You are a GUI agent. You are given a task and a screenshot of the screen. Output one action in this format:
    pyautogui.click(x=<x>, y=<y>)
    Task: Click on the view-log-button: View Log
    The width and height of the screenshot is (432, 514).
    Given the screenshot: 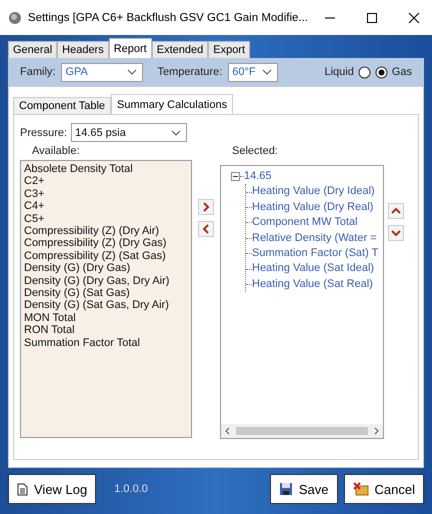 What is the action you would take?
    pyautogui.click(x=52, y=489)
    